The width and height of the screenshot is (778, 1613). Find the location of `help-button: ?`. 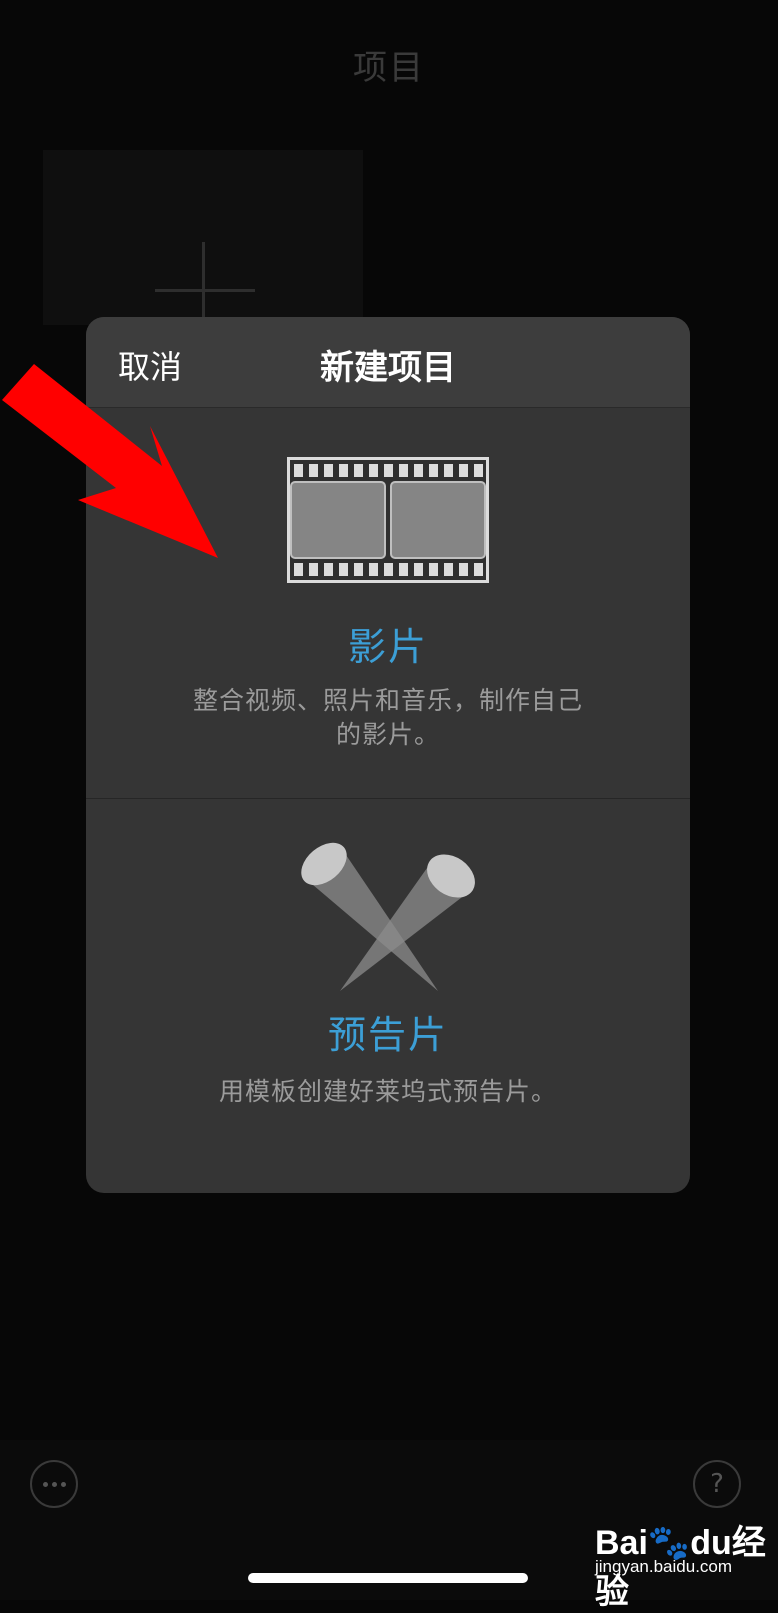

help-button: ? is located at coordinates (717, 1484).